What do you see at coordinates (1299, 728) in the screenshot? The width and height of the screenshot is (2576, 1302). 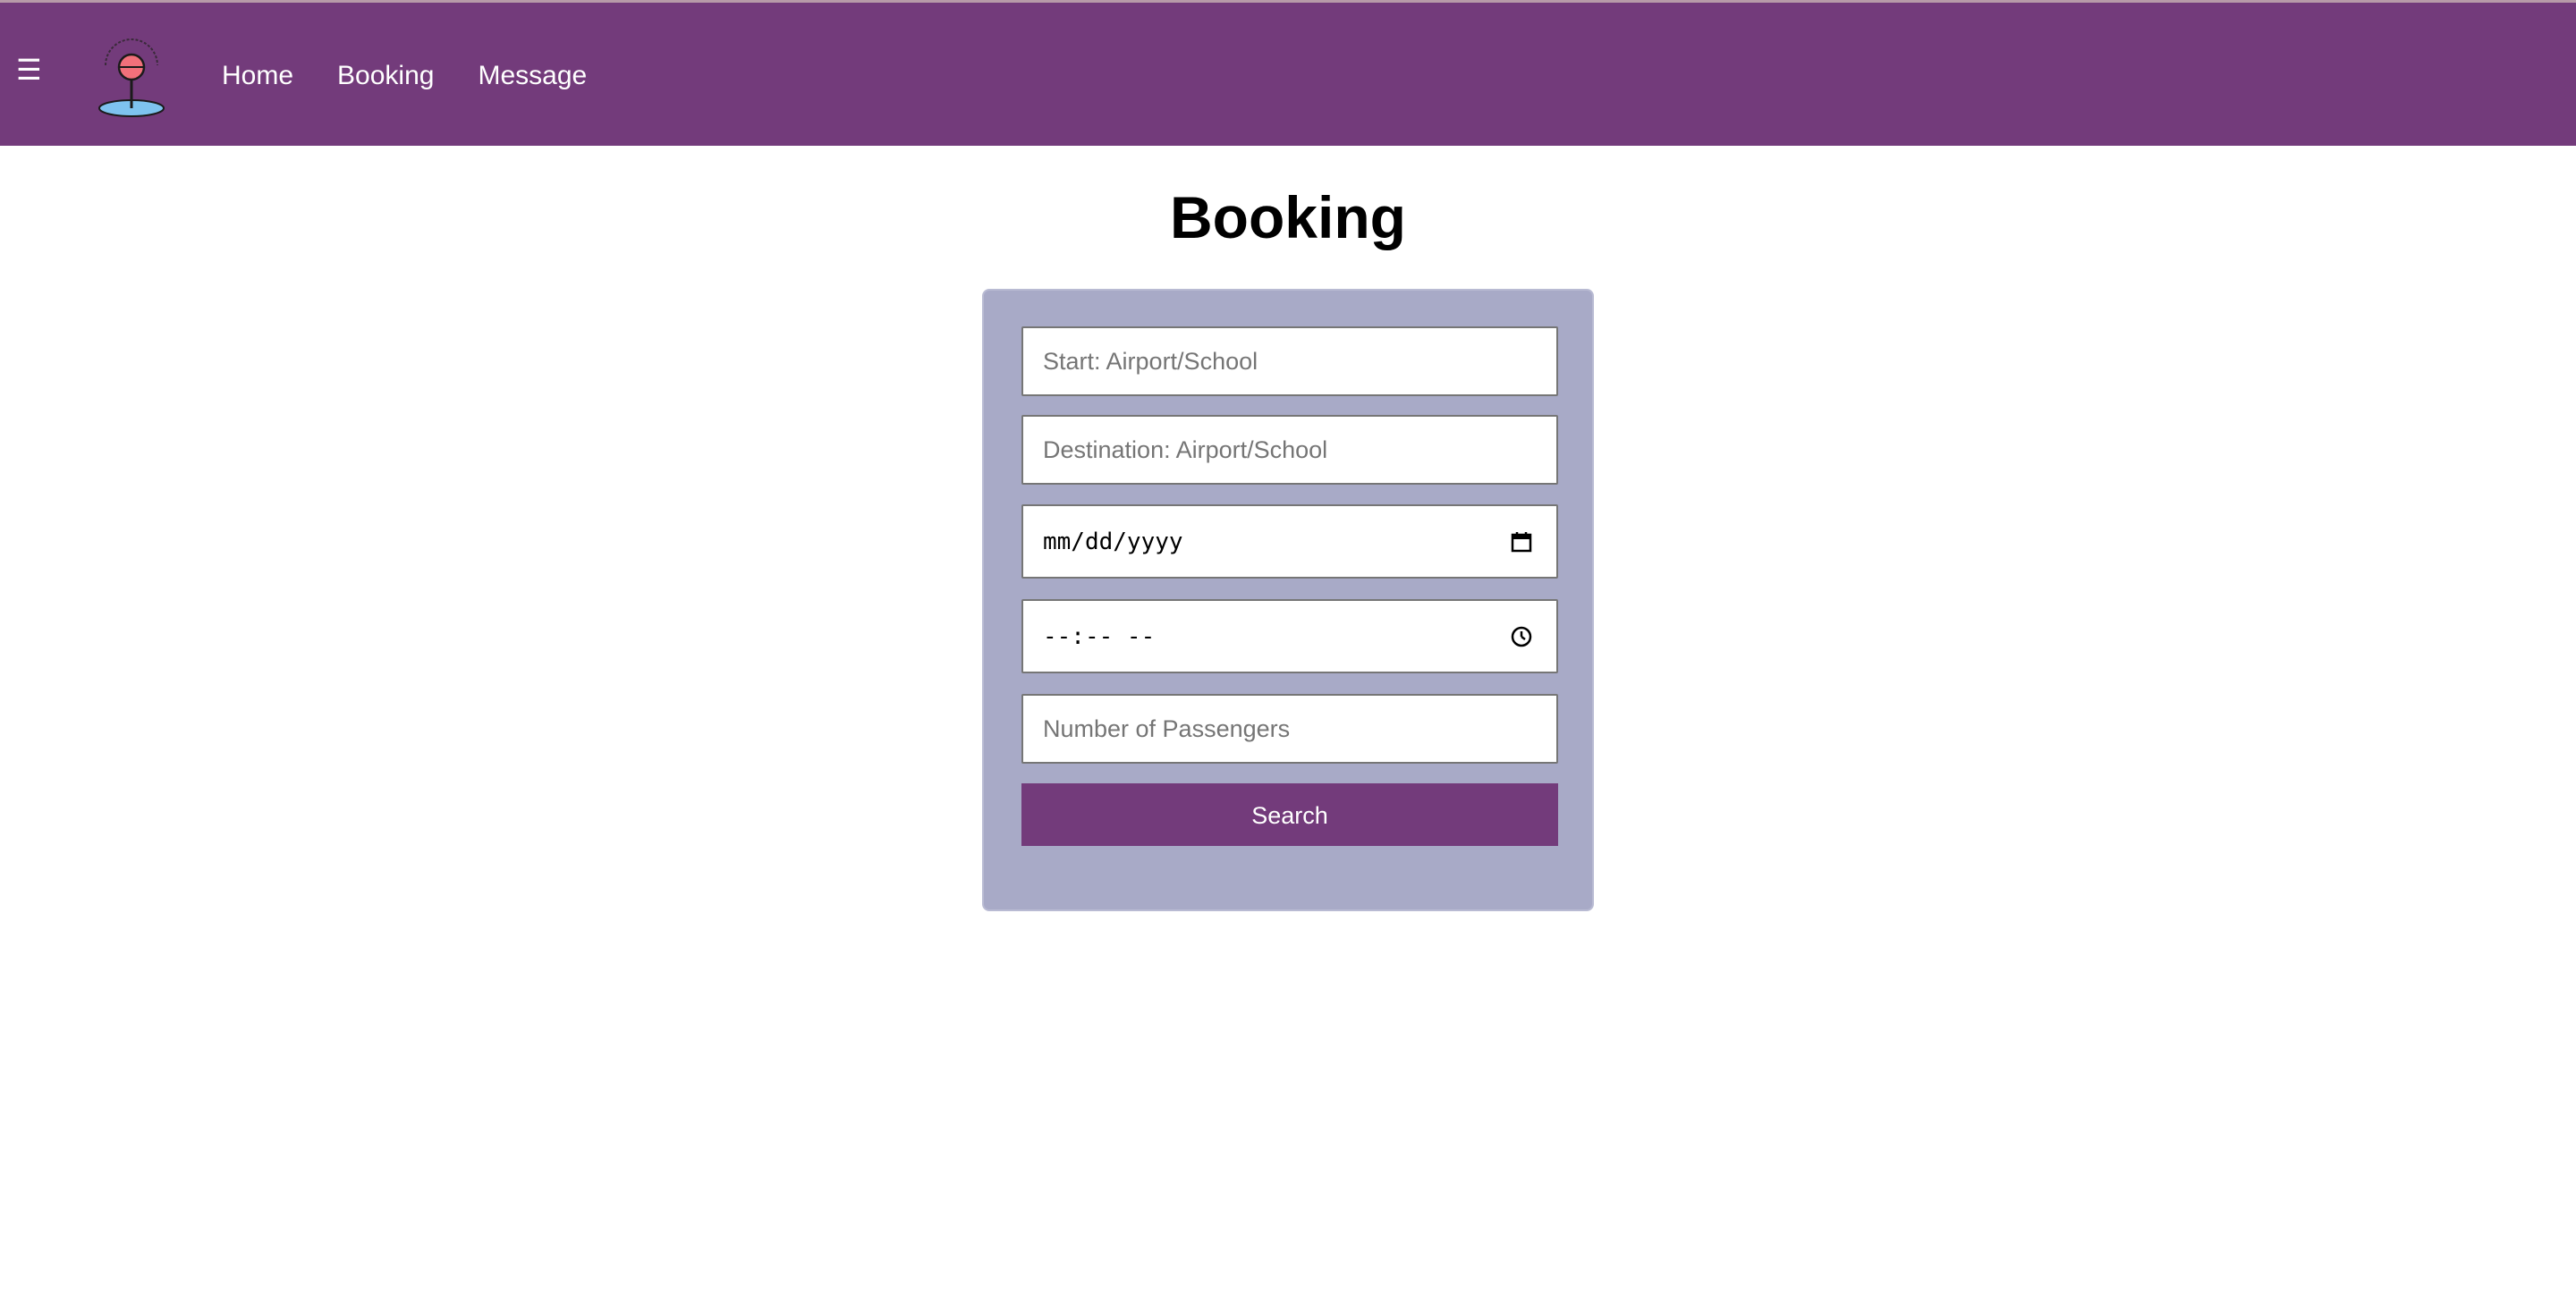 I see `passengers-input` at bounding box center [1299, 728].